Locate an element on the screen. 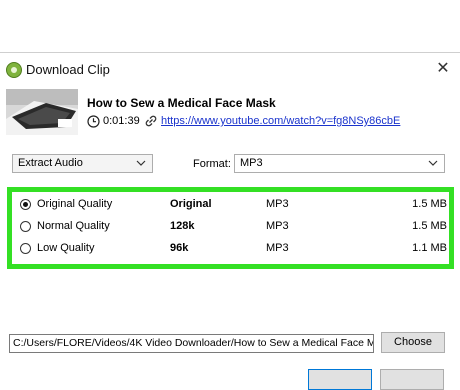 This screenshot has height=390, width=460. close-icon: ✕ is located at coordinates (443, 69).